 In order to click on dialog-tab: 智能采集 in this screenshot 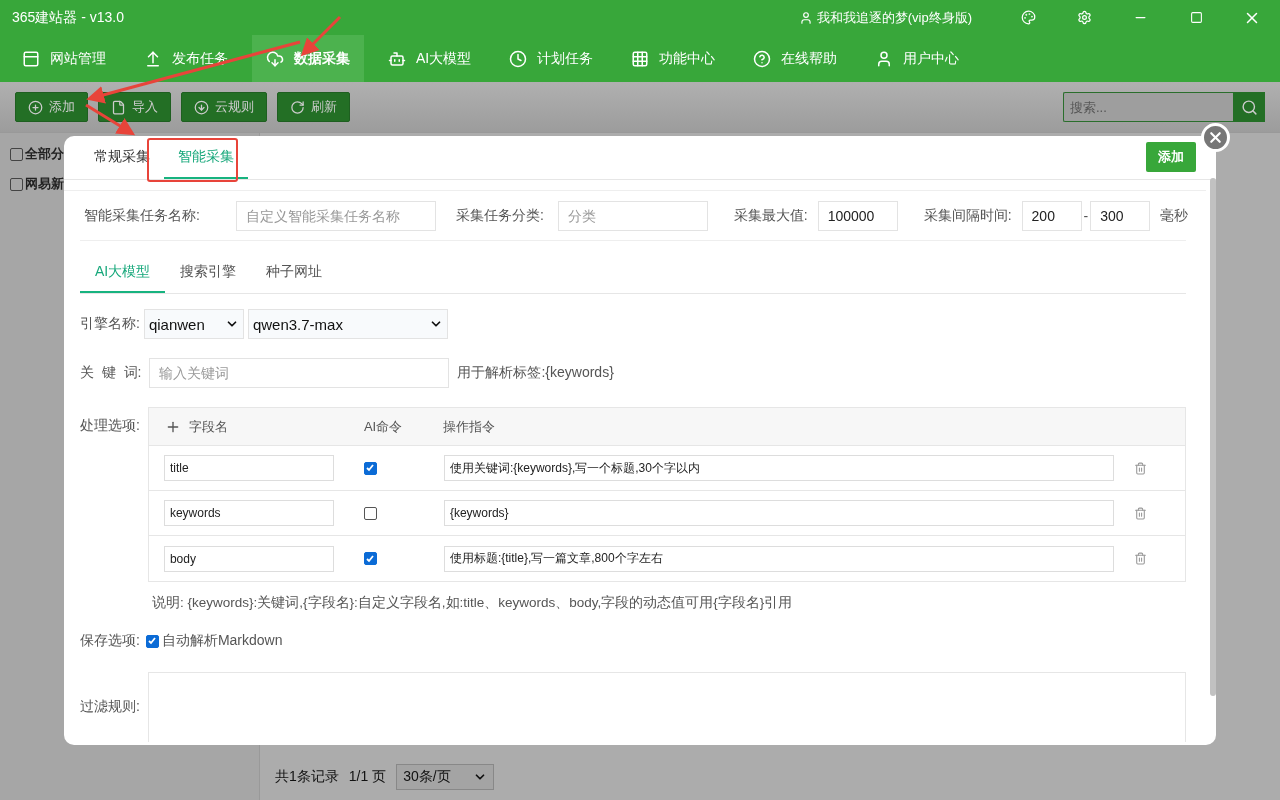, I will do `click(206, 157)`.